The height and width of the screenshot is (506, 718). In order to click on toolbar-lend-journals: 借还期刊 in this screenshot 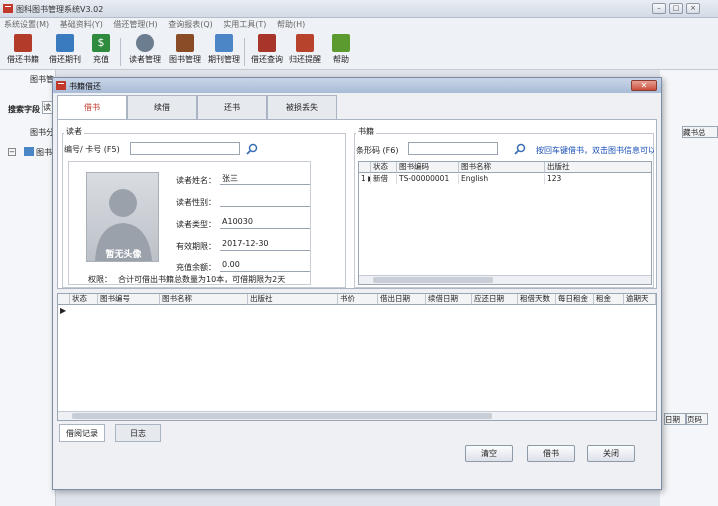, I will do `click(65, 49)`.